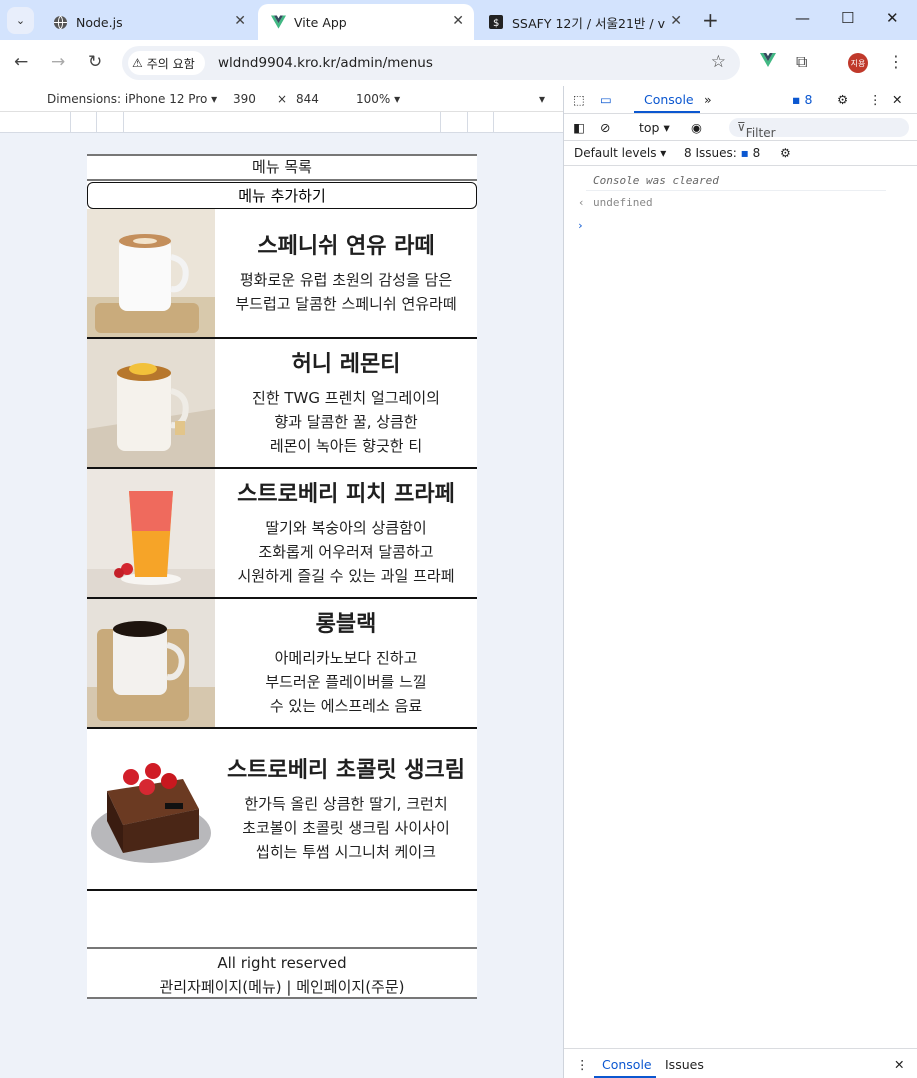 The image size is (917, 1078). What do you see at coordinates (366, 22) in the screenshot?
I see `tab-vite-app: Vite App ✕` at bounding box center [366, 22].